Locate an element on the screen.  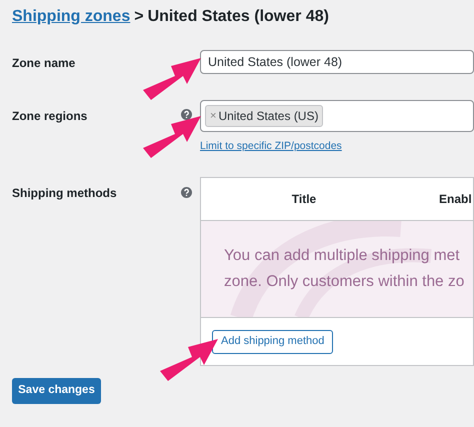
postcode-link: Limit to specific ZIP/postcodes is located at coordinates (271, 147).